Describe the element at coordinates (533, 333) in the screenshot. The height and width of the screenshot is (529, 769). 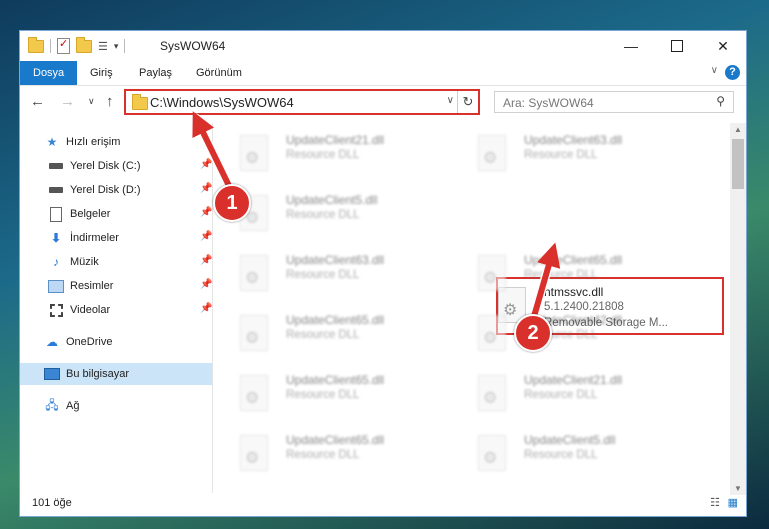
I see `step-badge-2: 2` at that location.